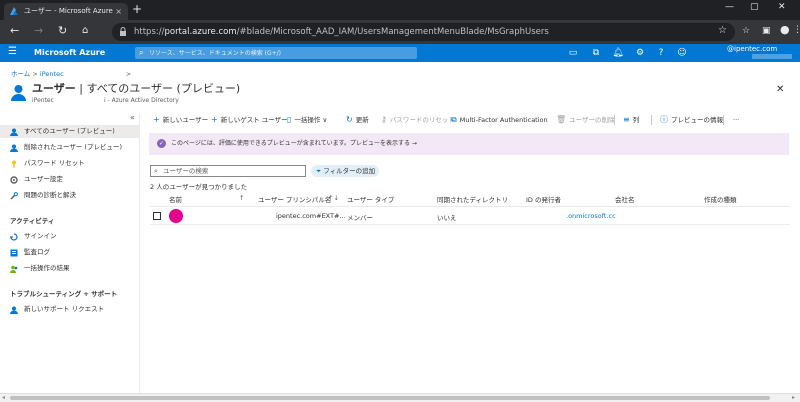 This screenshot has height=402, width=800. I want to click on reload-icon: ↻, so click(62, 30).